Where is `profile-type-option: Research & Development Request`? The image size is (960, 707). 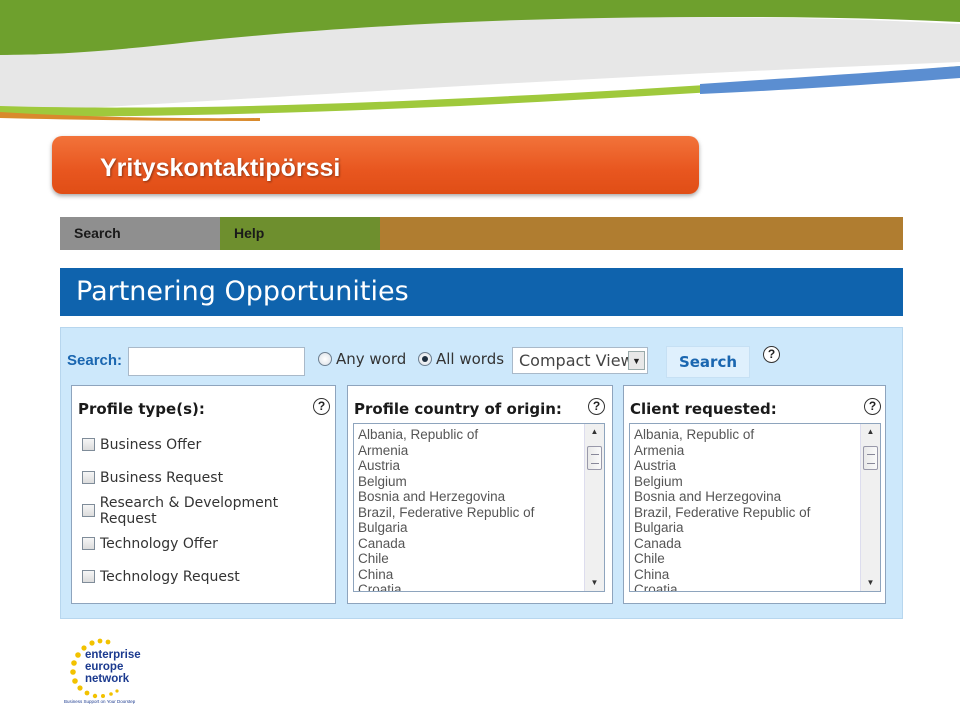
profile-type-option: Research & Development Request is located at coordinates (208, 510).